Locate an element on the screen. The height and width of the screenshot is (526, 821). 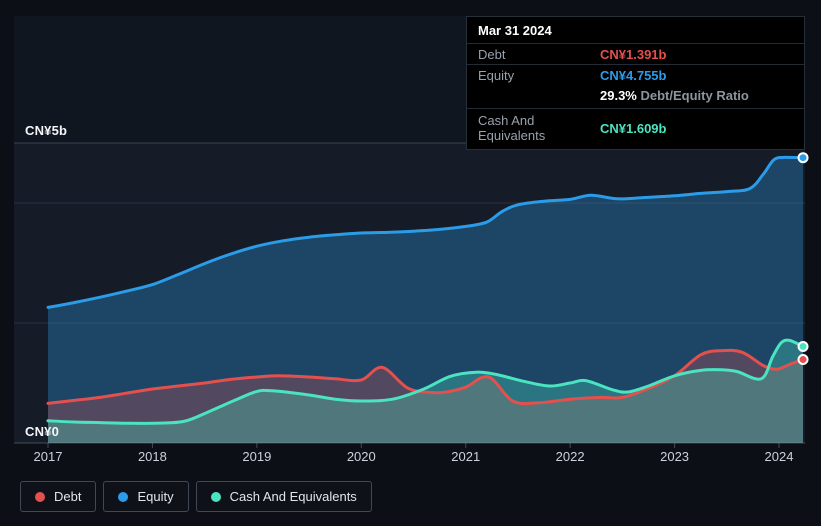
x-axis-label-2019: 2019 is located at coordinates (257, 456).